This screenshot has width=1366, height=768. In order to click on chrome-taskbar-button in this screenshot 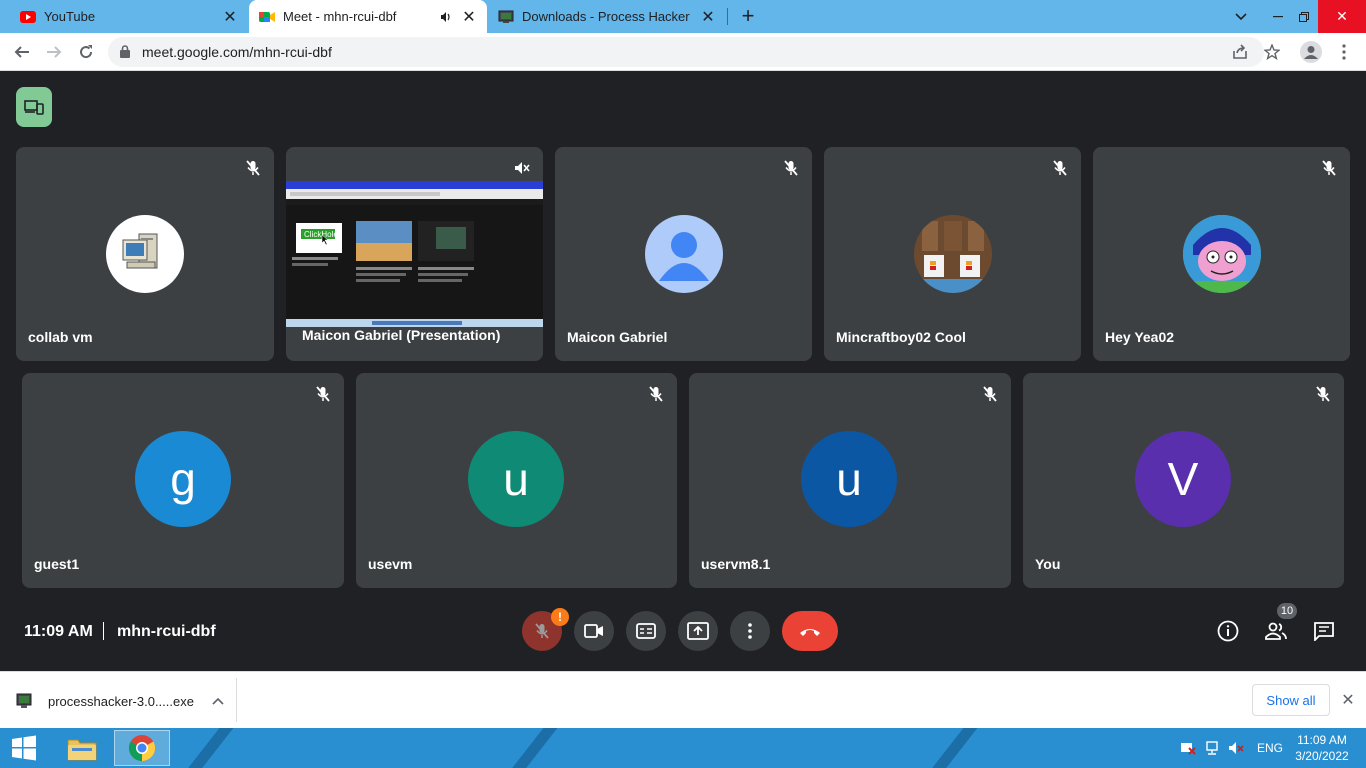, I will do `click(142, 748)`.